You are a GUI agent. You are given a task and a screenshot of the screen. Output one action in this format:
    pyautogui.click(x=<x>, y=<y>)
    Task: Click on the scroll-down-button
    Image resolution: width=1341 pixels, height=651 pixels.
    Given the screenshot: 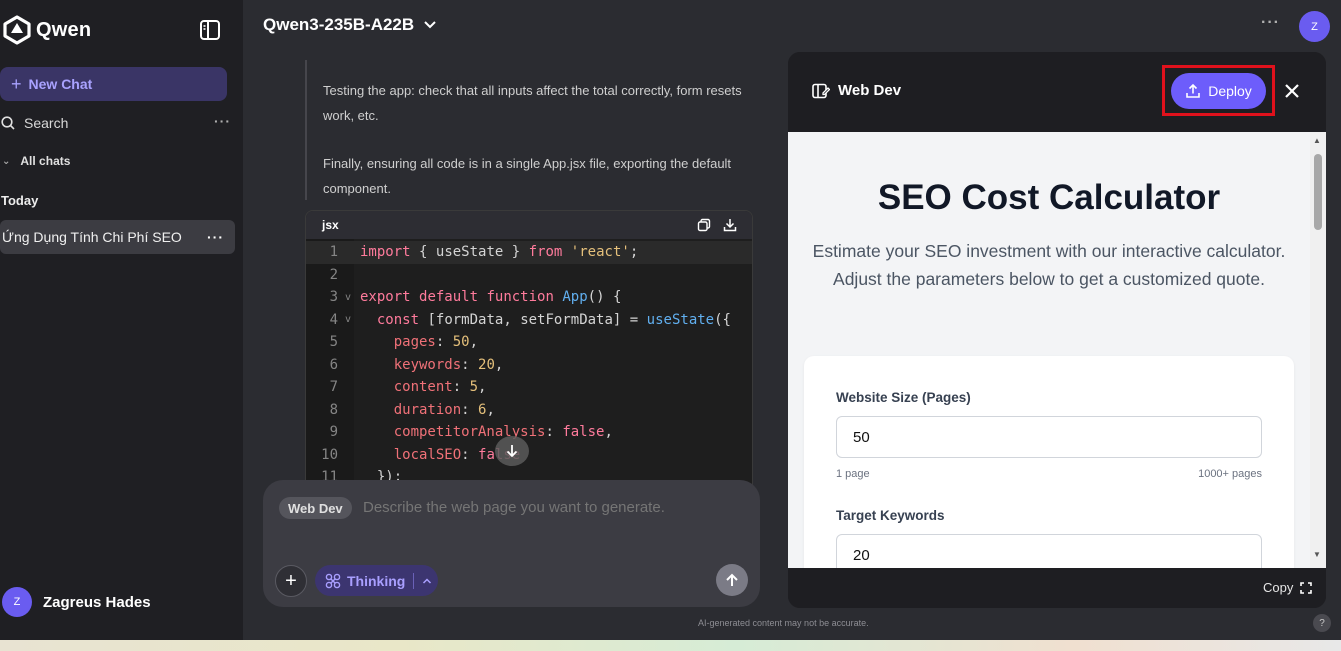 What is the action you would take?
    pyautogui.click(x=512, y=451)
    